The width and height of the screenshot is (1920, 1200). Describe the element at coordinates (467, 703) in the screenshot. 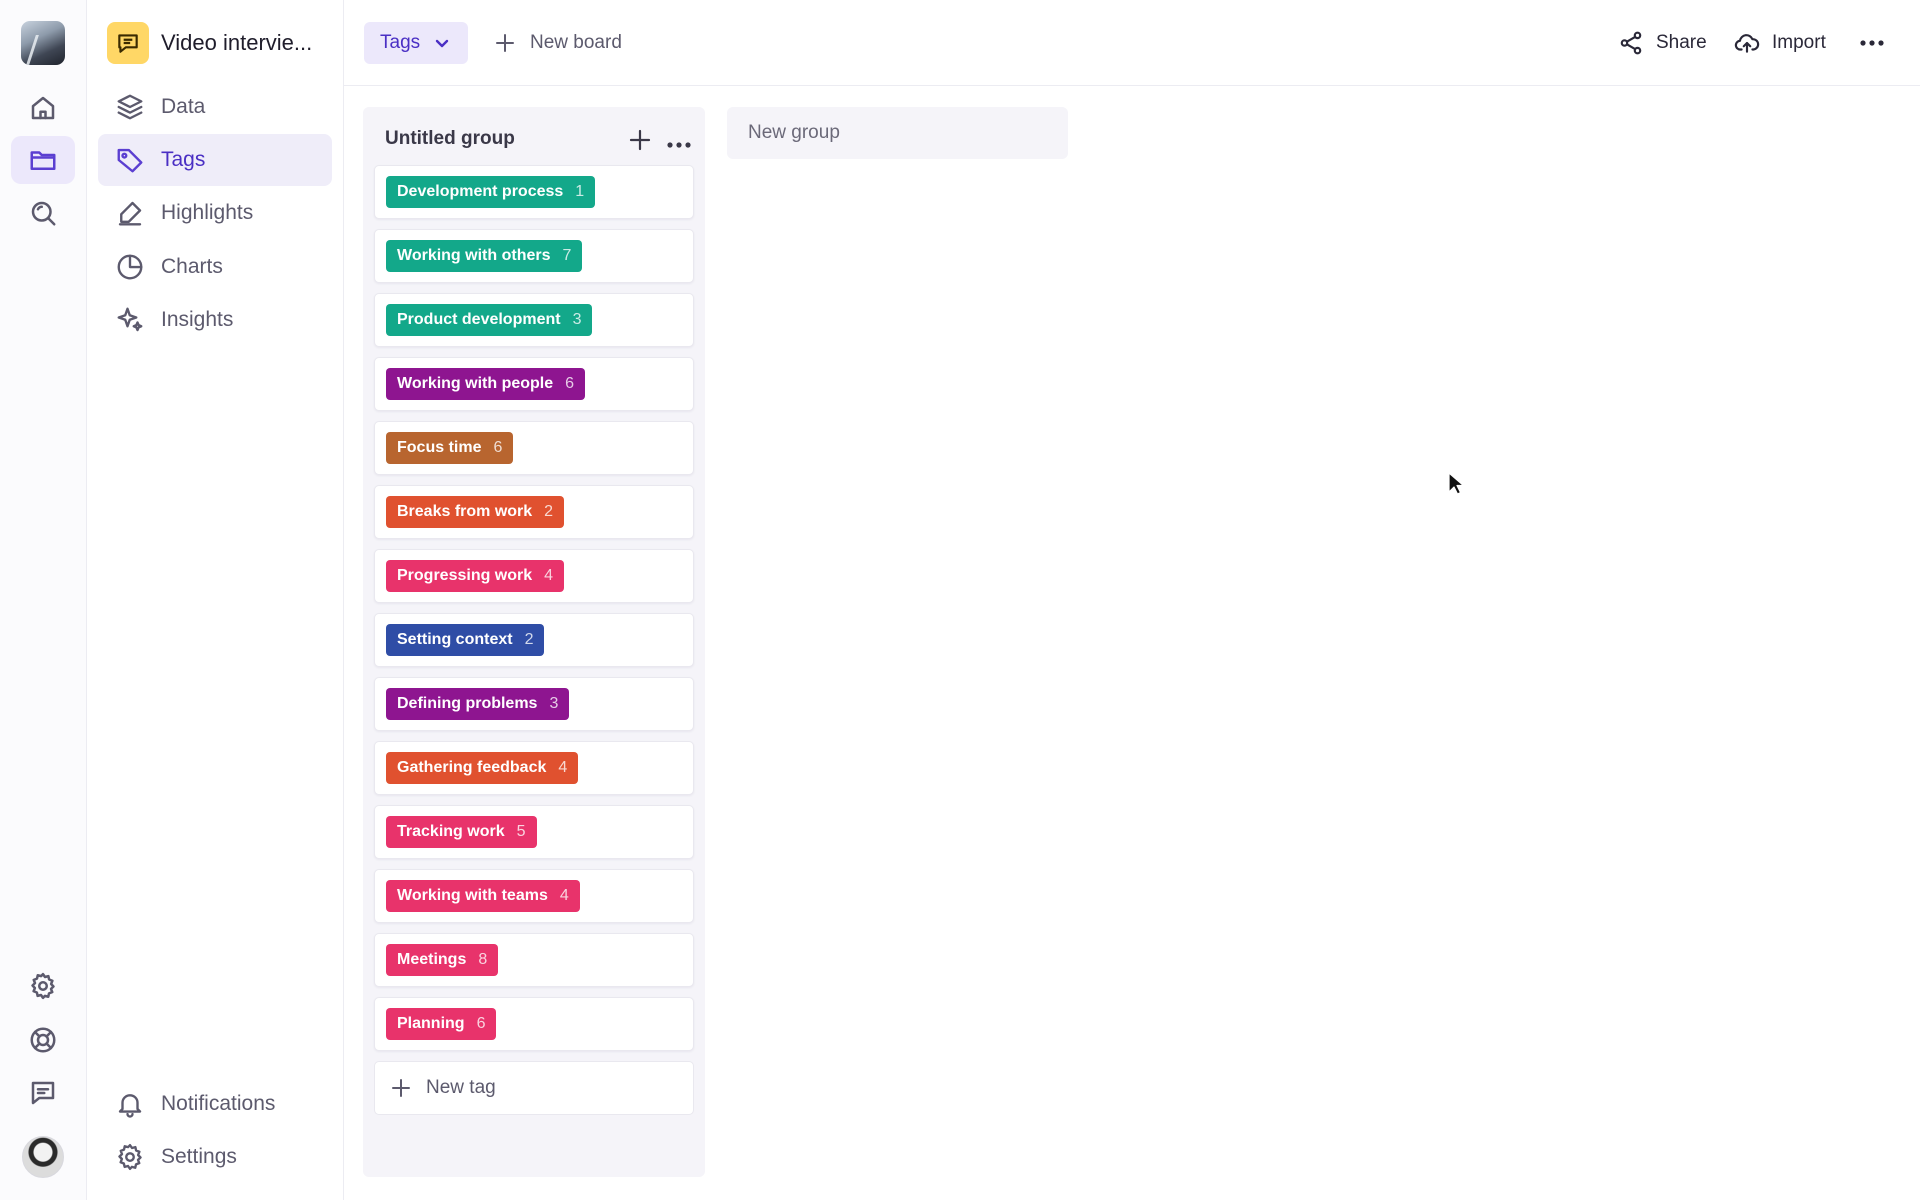

I see `tag-label: Defining problems` at that location.